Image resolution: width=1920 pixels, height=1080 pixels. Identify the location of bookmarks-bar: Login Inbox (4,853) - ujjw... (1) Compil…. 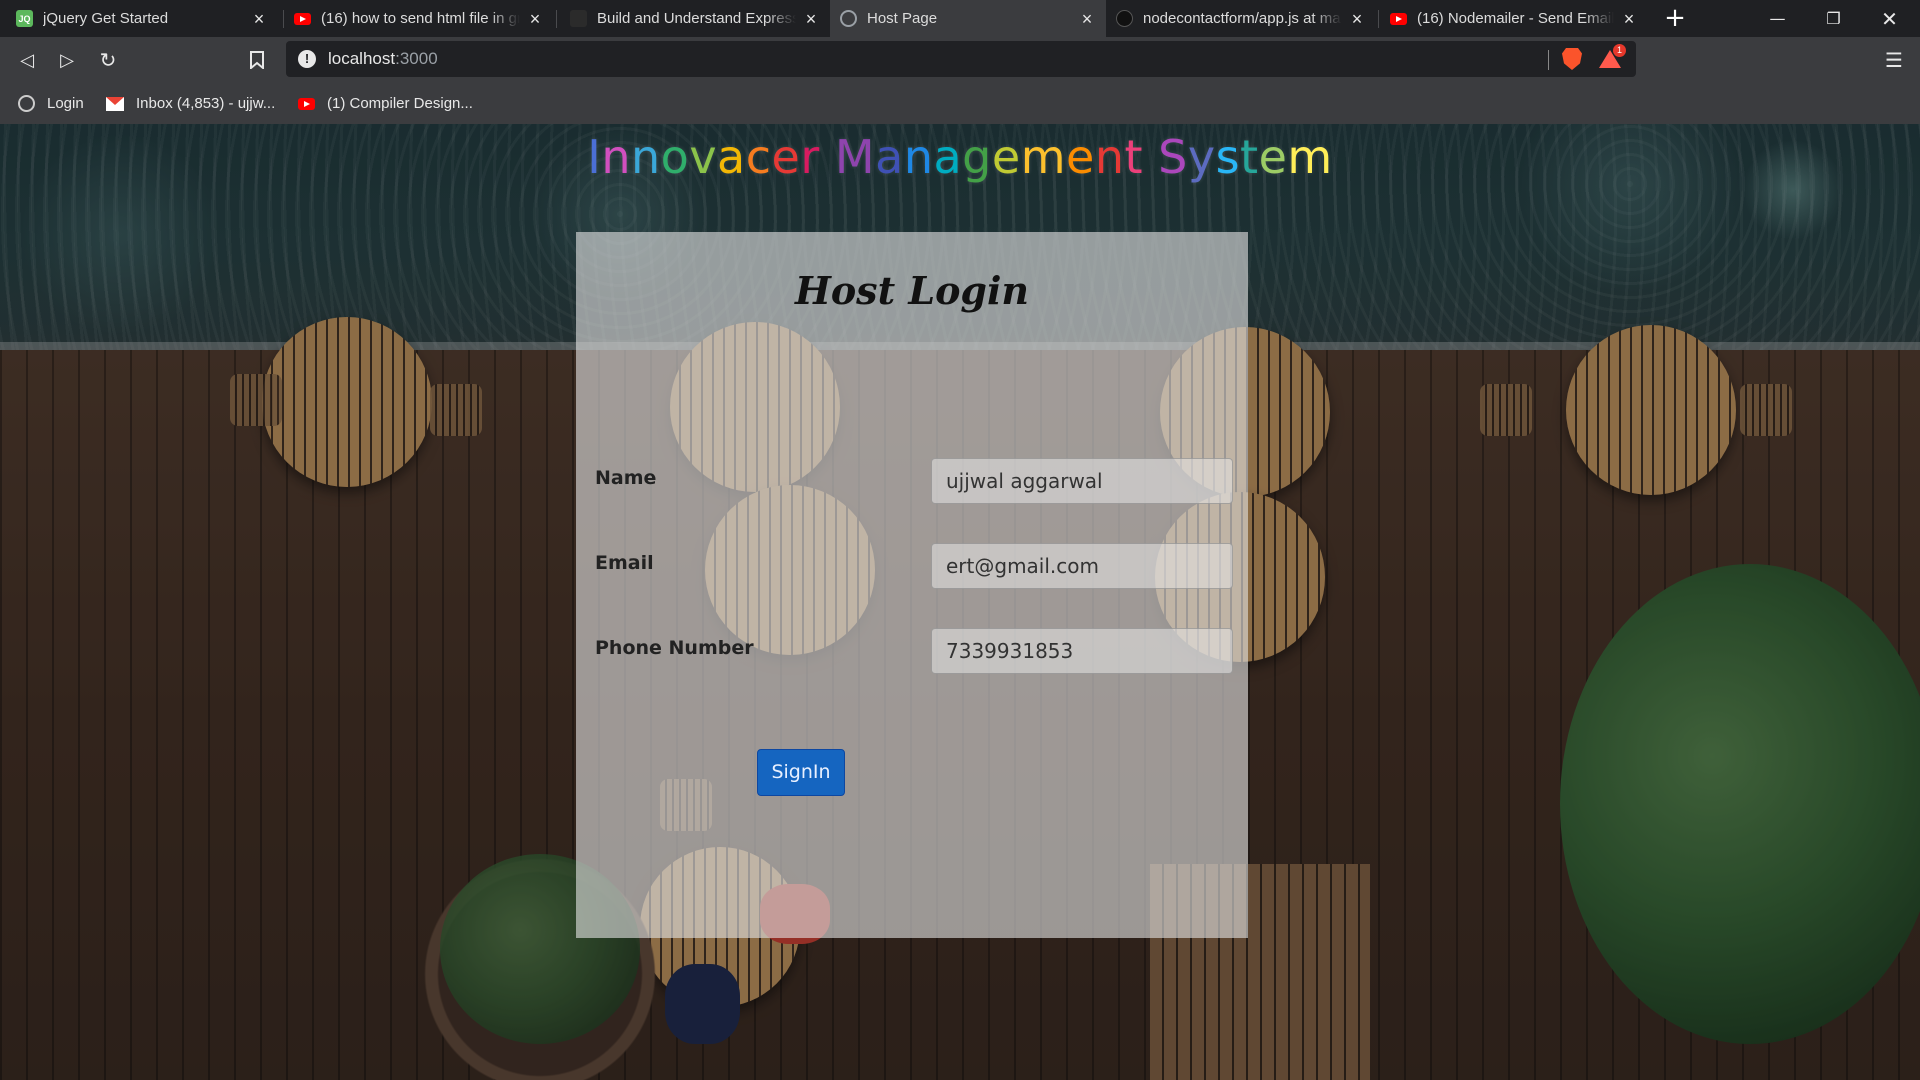
(960, 103).